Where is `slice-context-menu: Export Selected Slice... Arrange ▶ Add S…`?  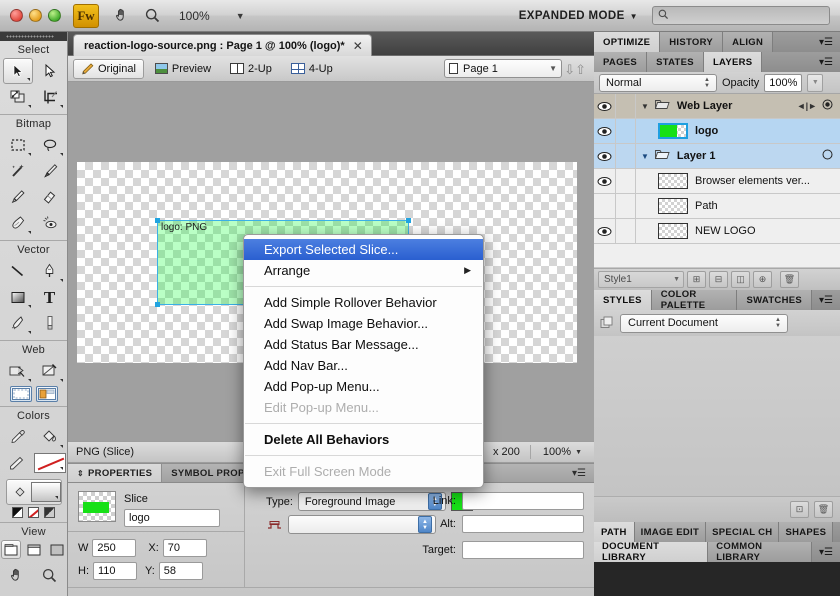 slice-context-menu: Export Selected Slice... Arrange ▶ Add S… is located at coordinates (363, 361).